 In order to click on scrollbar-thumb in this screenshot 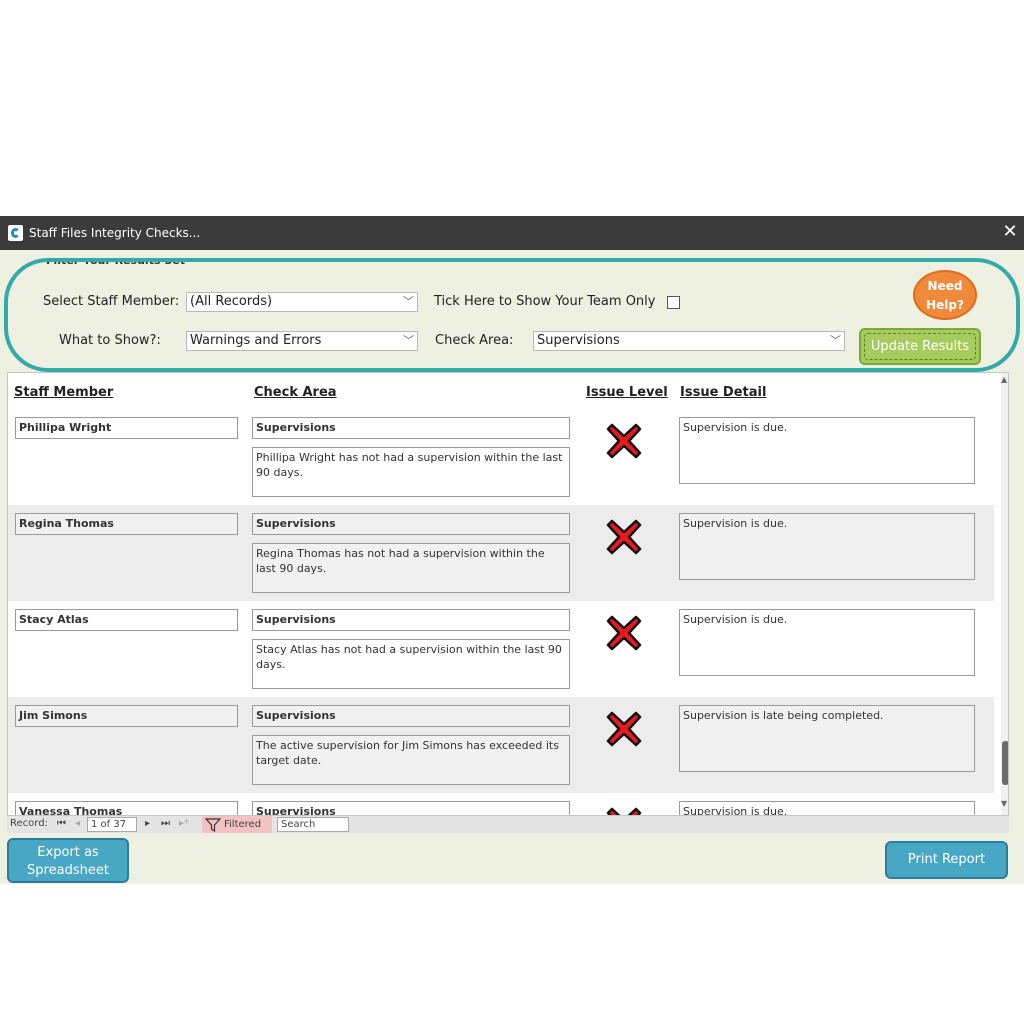, I will do `click(1005, 763)`.